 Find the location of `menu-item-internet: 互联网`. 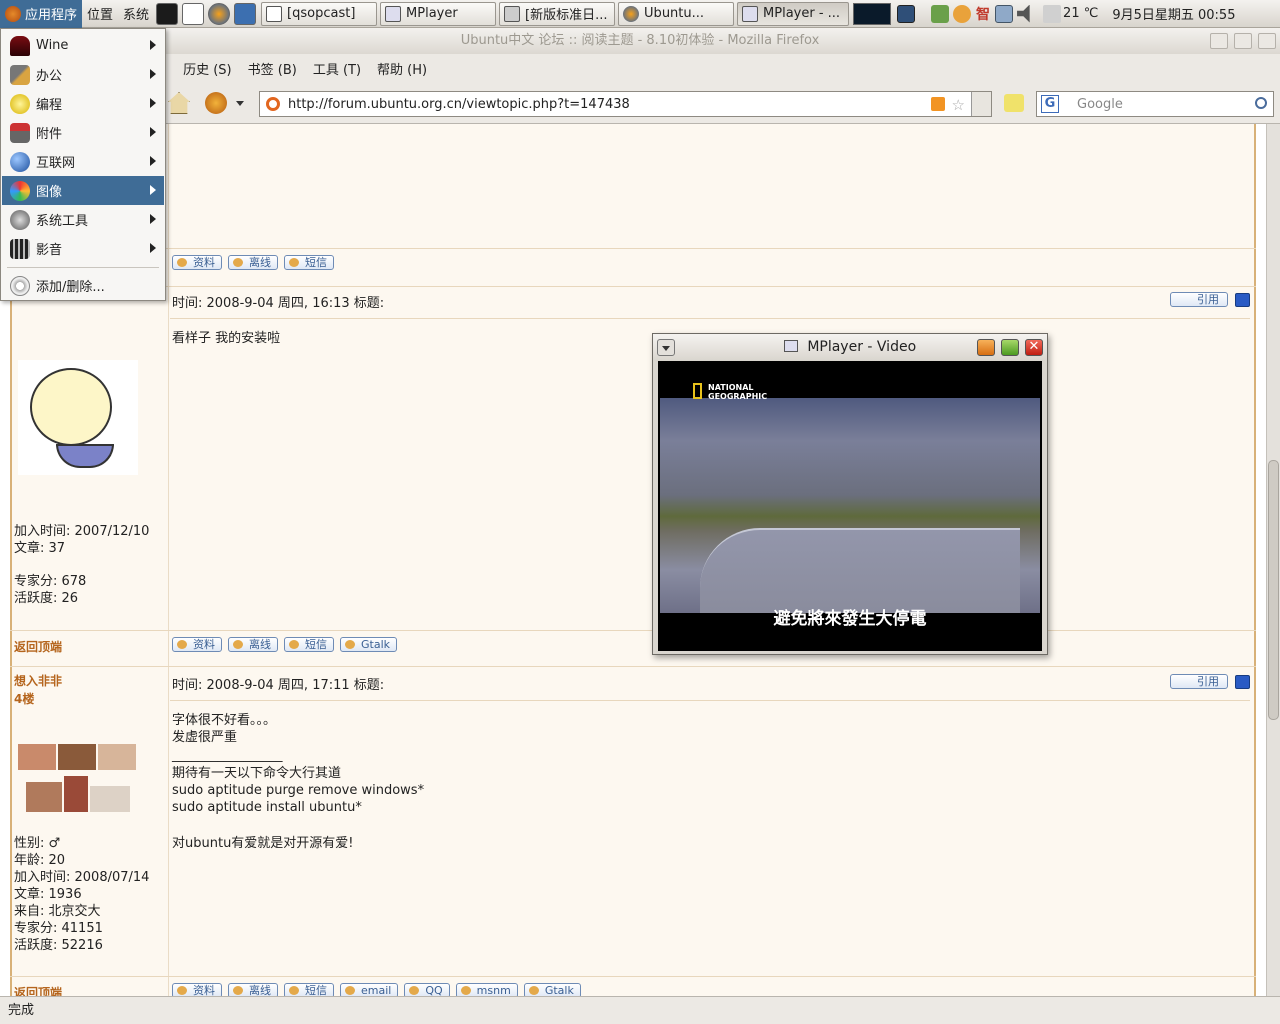

menu-item-internet: 互联网 is located at coordinates (83, 161).